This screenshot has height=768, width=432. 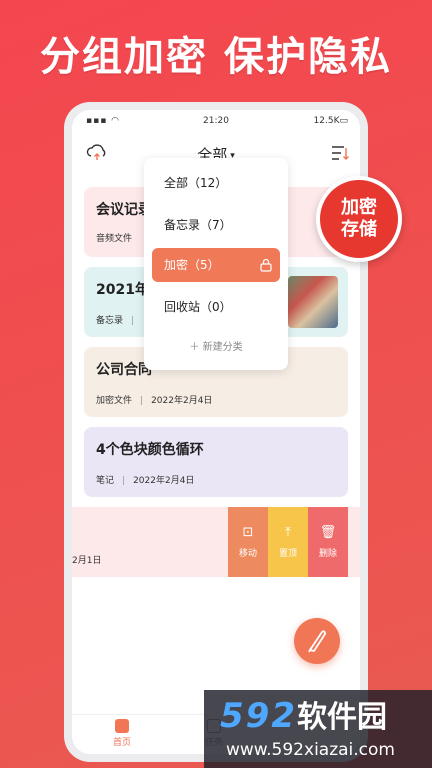 I want to click on encrypted-storage-badge: 加密 存储, so click(x=359, y=219).